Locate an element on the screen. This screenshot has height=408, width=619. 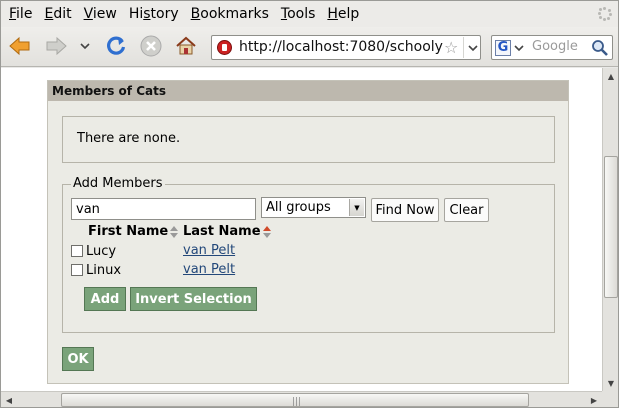
scroll-right-arrow-icon: ▶ is located at coordinates (594, 400).